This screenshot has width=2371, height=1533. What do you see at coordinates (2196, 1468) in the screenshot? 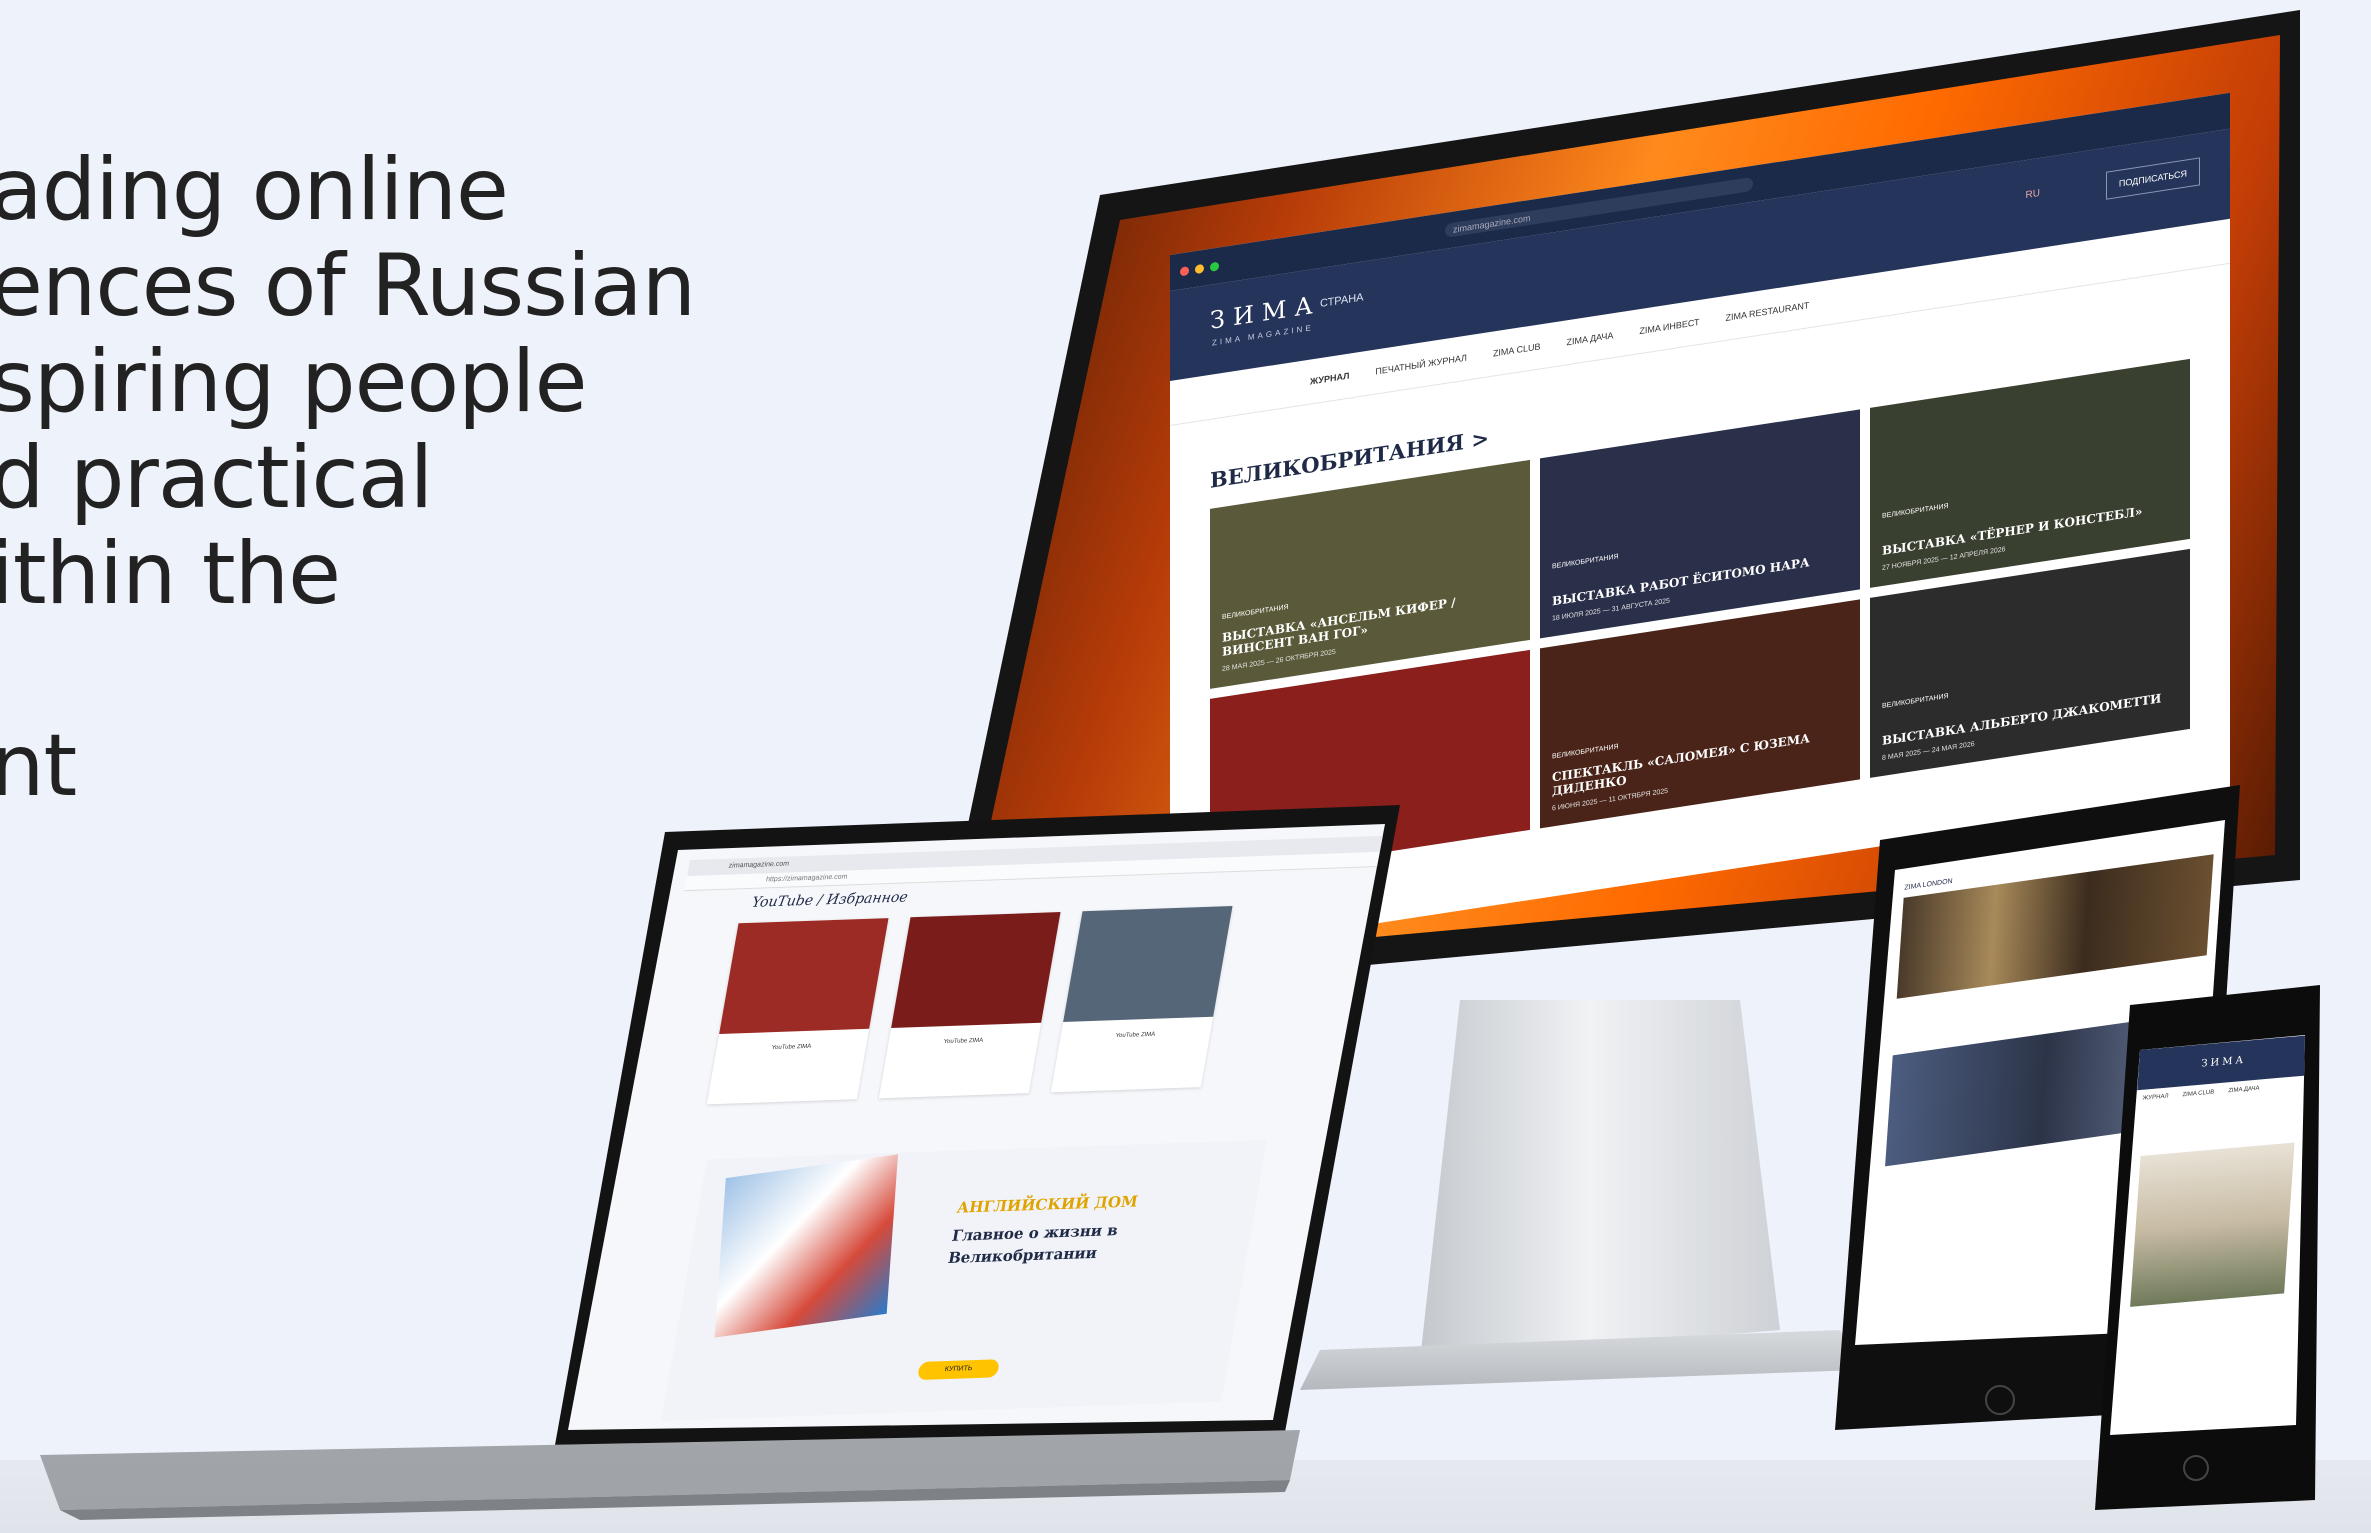
I see `phone-home-button` at bounding box center [2196, 1468].